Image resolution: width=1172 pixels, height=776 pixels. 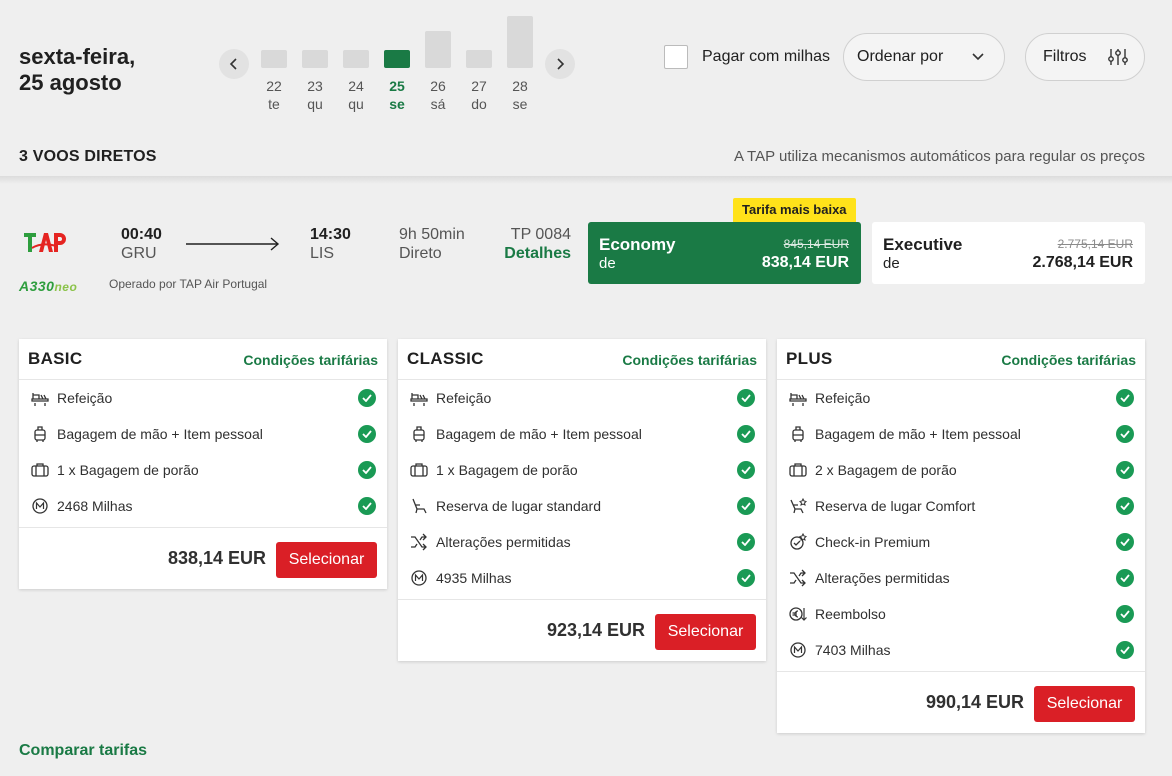 What do you see at coordinates (234, 64) in the screenshot?
I see `previous-days-button` at bounding box center [234, 64].